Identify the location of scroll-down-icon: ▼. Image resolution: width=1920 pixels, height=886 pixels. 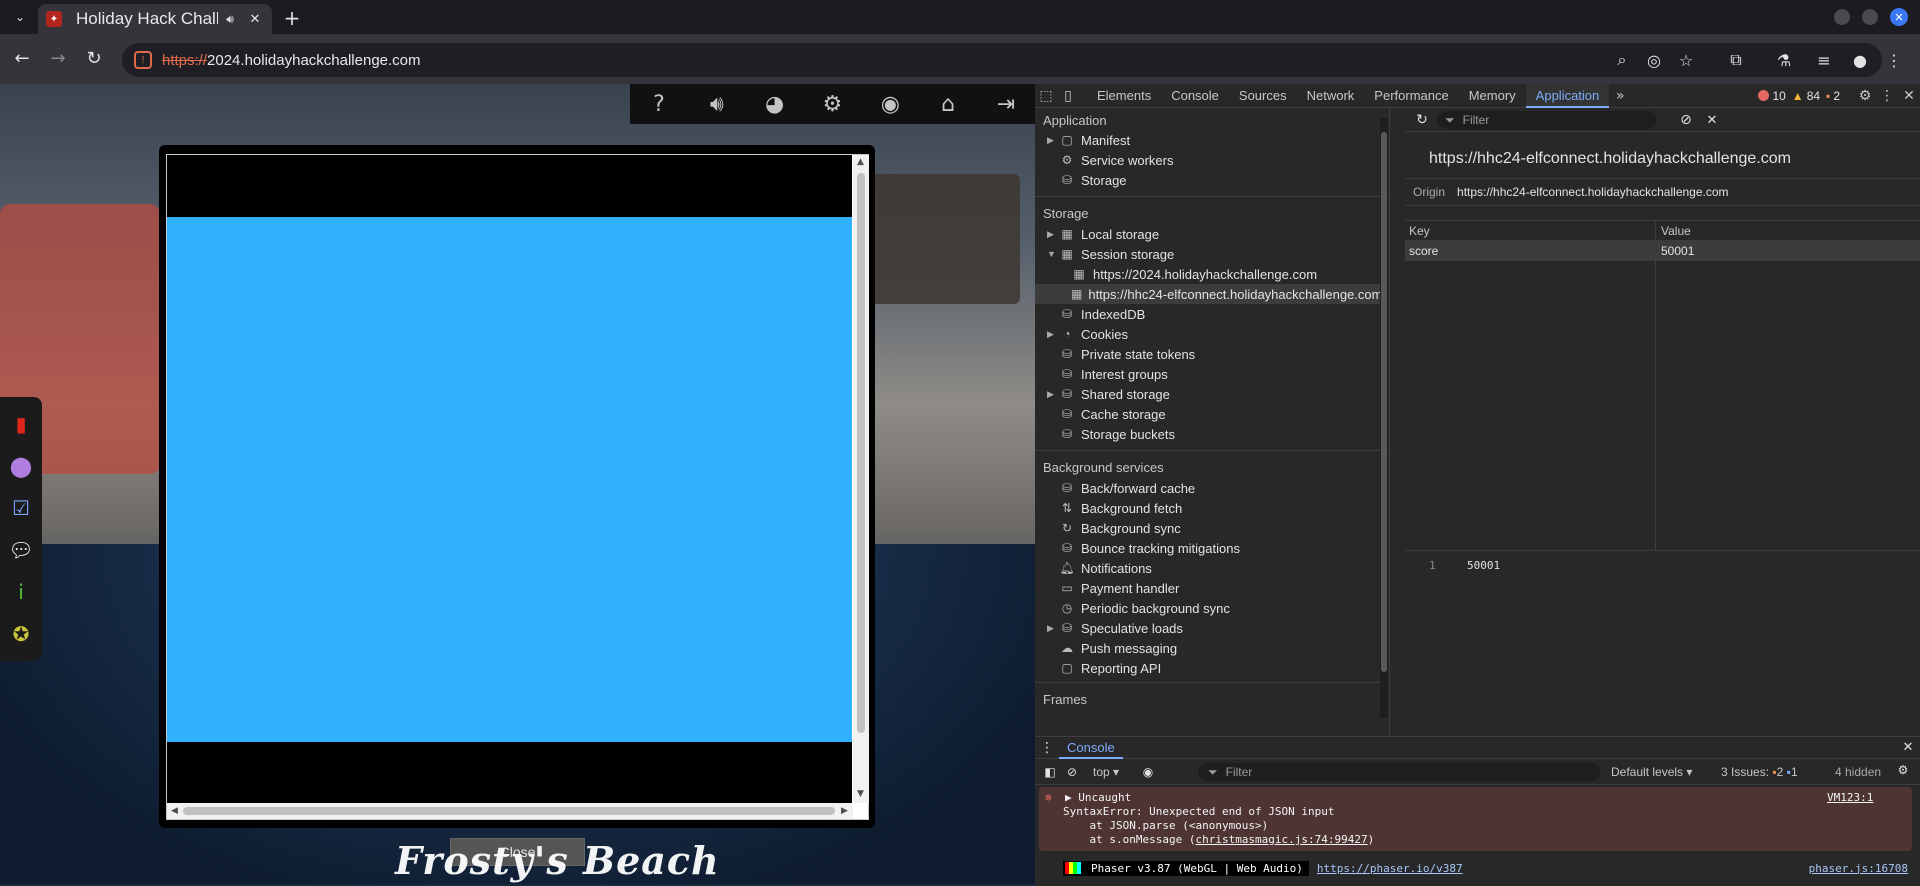
(860, 794).